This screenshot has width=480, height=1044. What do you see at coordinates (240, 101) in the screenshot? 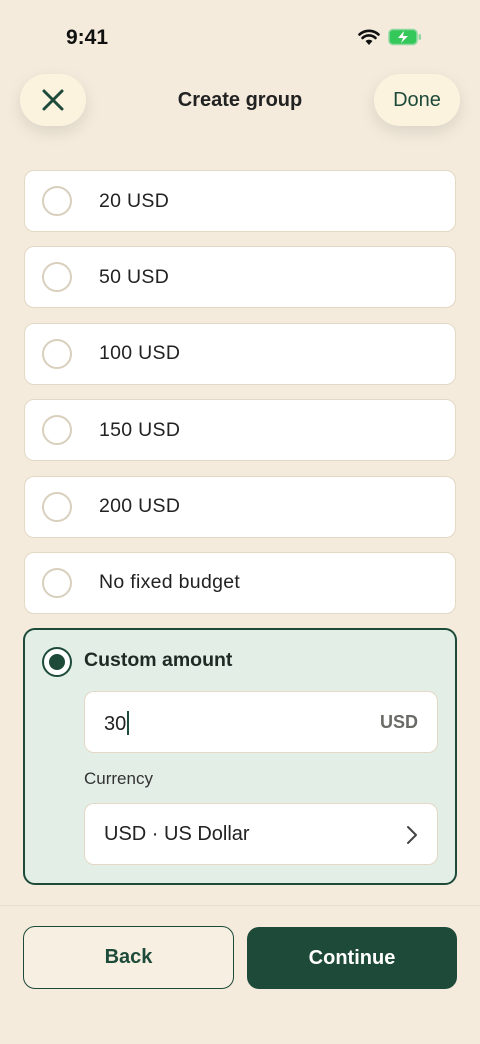
I see `navigation-bar: Create group Done` at bounding box center [240, 101].